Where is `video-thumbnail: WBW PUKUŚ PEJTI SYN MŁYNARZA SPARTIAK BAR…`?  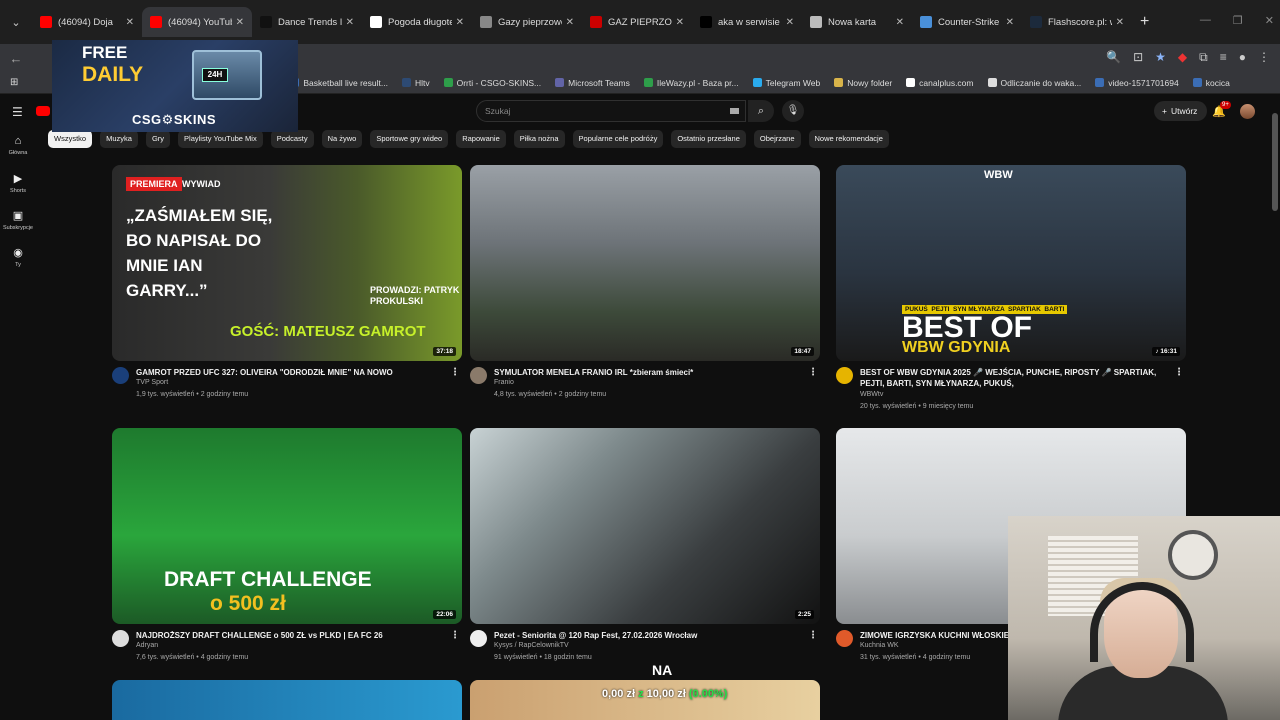 video-thumbnail: WBW PUKUŚ PEJTI SYN MŁYNARZA SPARTIAK BAR… is located at coordinates (1011, 263).